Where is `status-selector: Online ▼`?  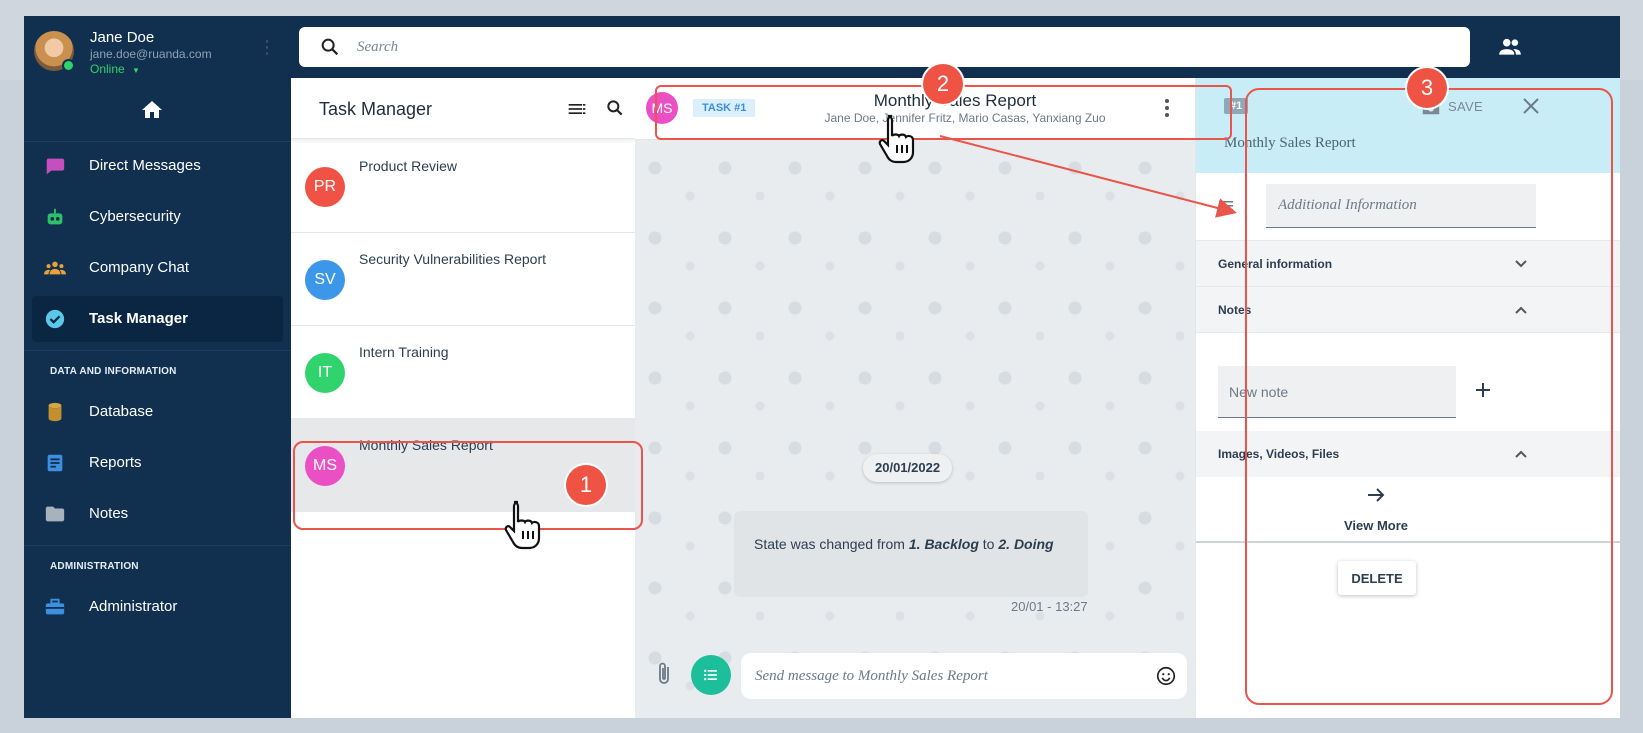
status-selector: Online ▼ is located at coordinates (115, 69).